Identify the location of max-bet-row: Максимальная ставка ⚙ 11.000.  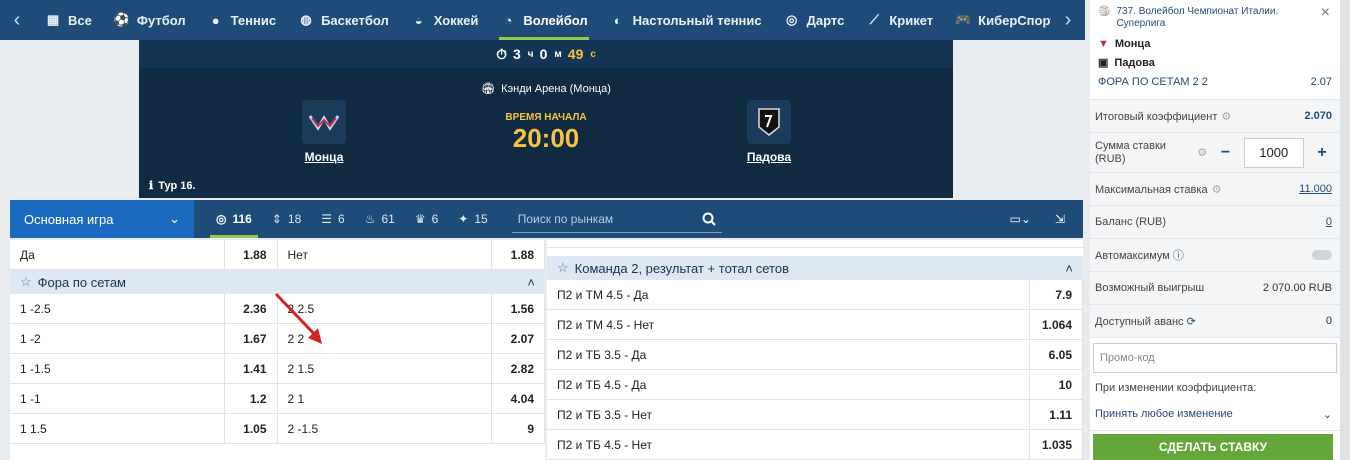
(1215, 189).